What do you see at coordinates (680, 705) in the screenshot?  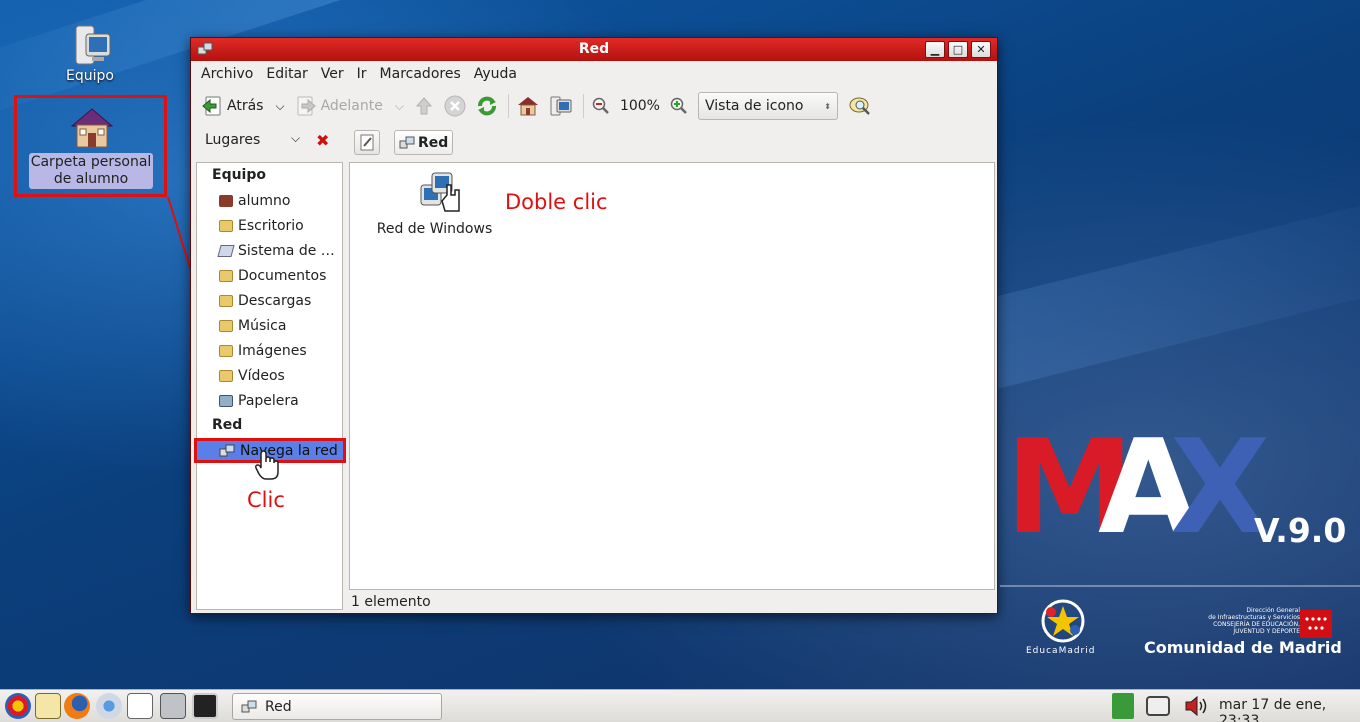 I see `taskbar: Red mar 17 de ene, 23:33` at bounding box center [680, 705].